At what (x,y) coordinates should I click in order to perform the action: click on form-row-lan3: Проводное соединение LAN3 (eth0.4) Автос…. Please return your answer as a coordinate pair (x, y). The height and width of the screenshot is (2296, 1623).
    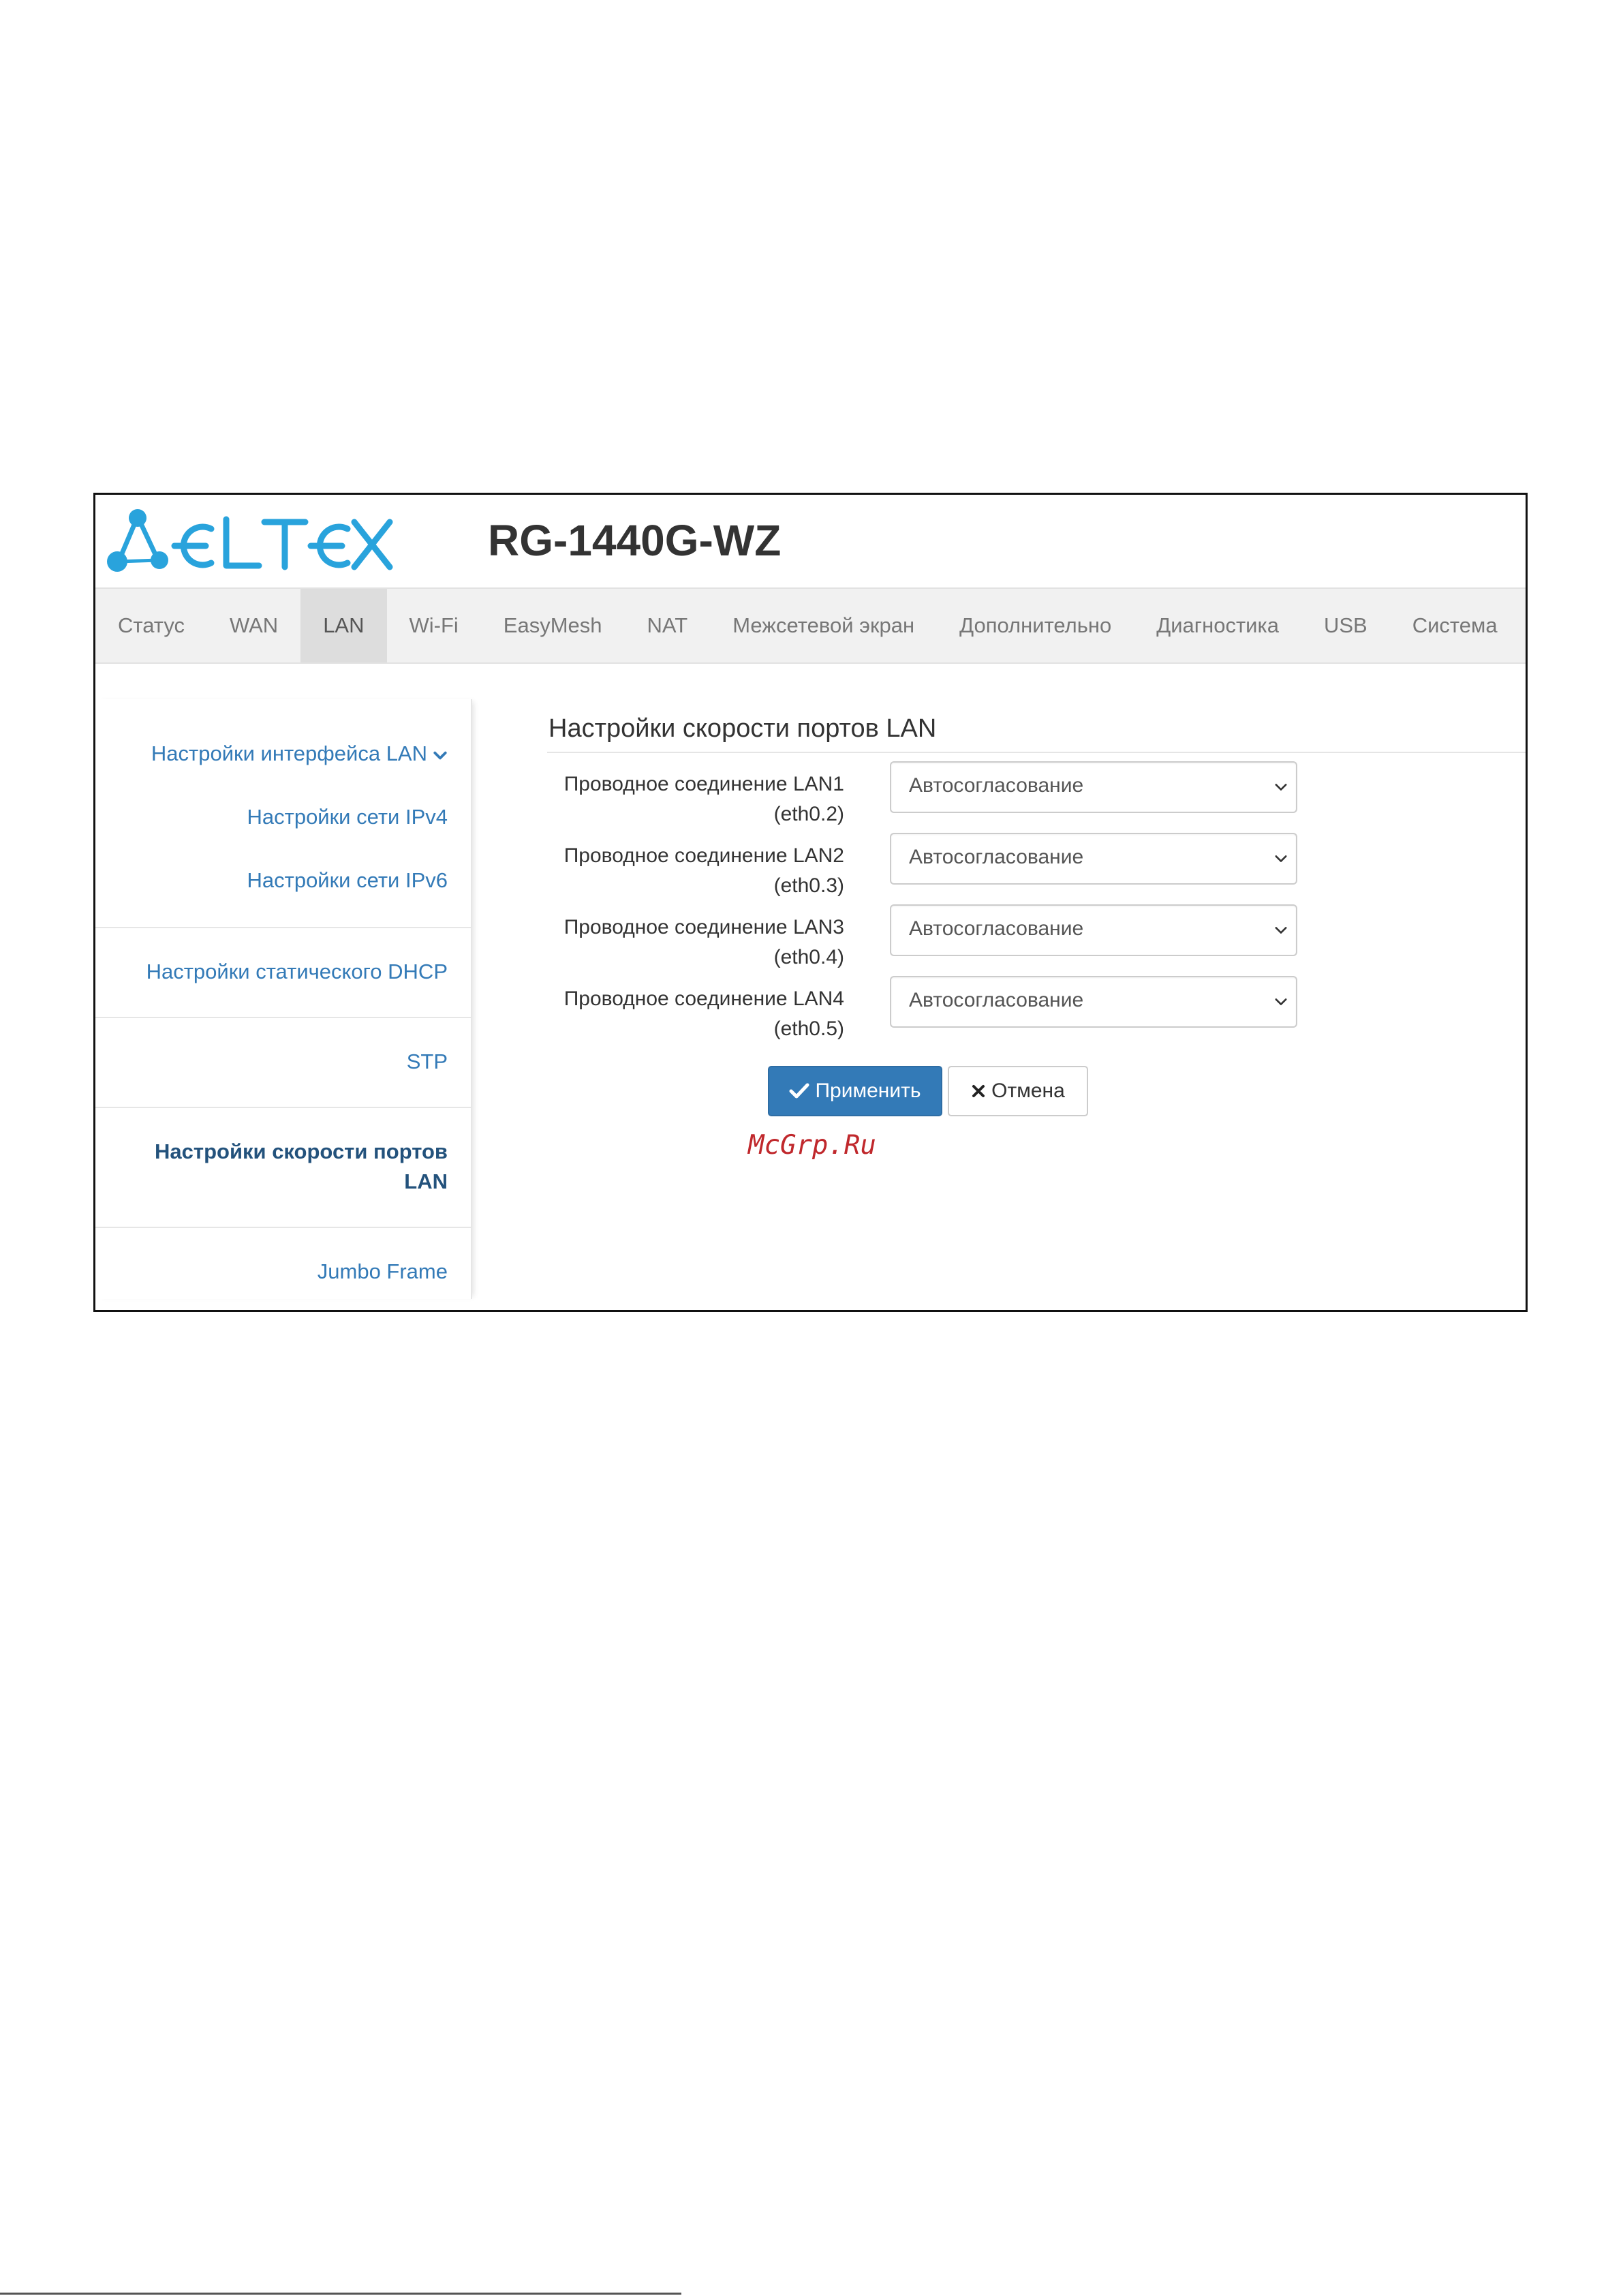
    Looking at the image, I should click on (922, 938).